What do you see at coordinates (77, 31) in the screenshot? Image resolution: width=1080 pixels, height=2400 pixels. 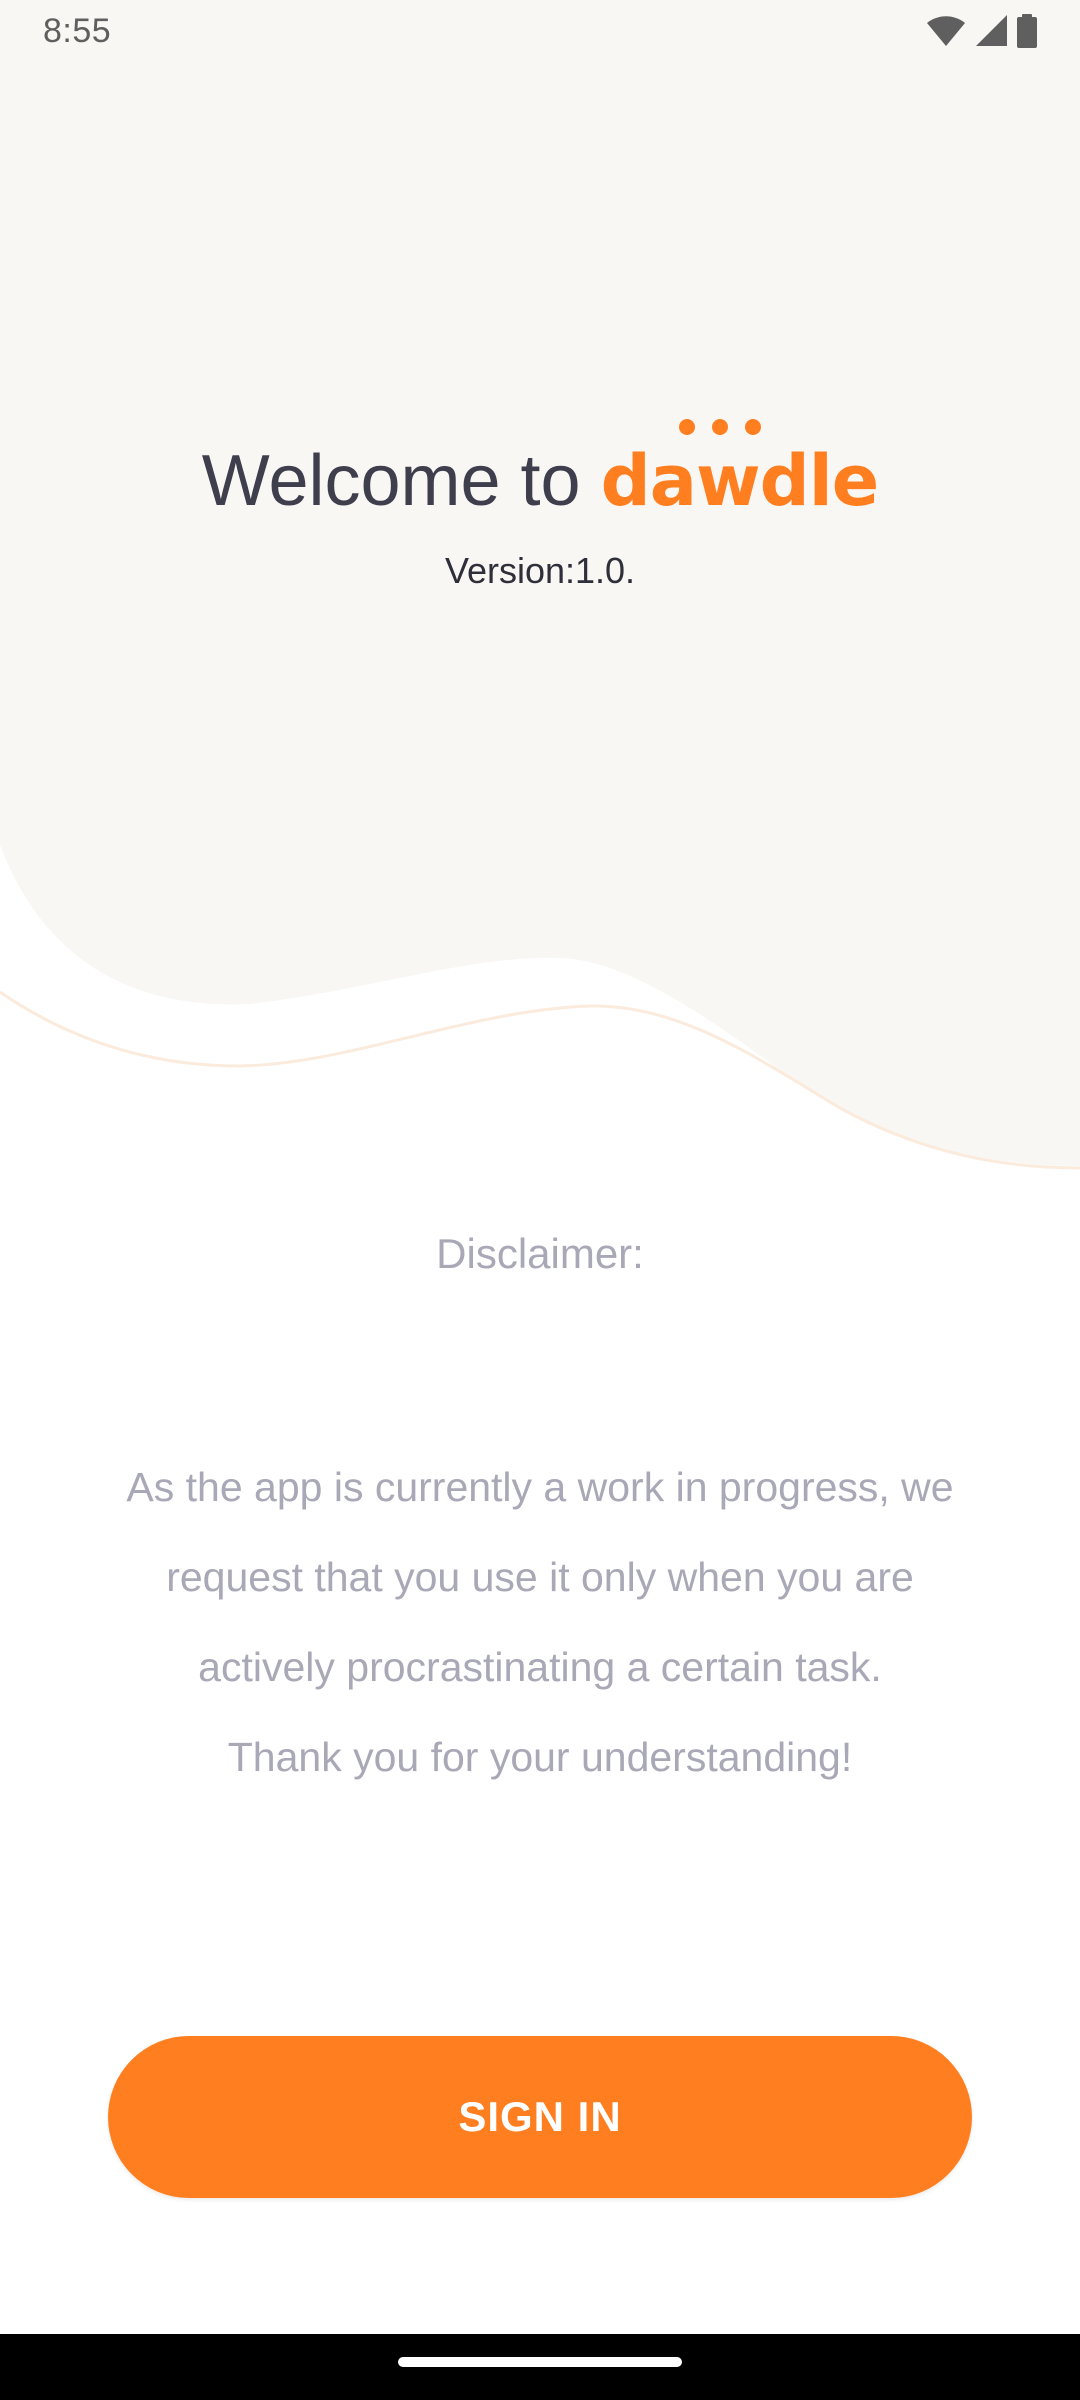 I see `status-time: 8:55` at bounding box center [77, 31].